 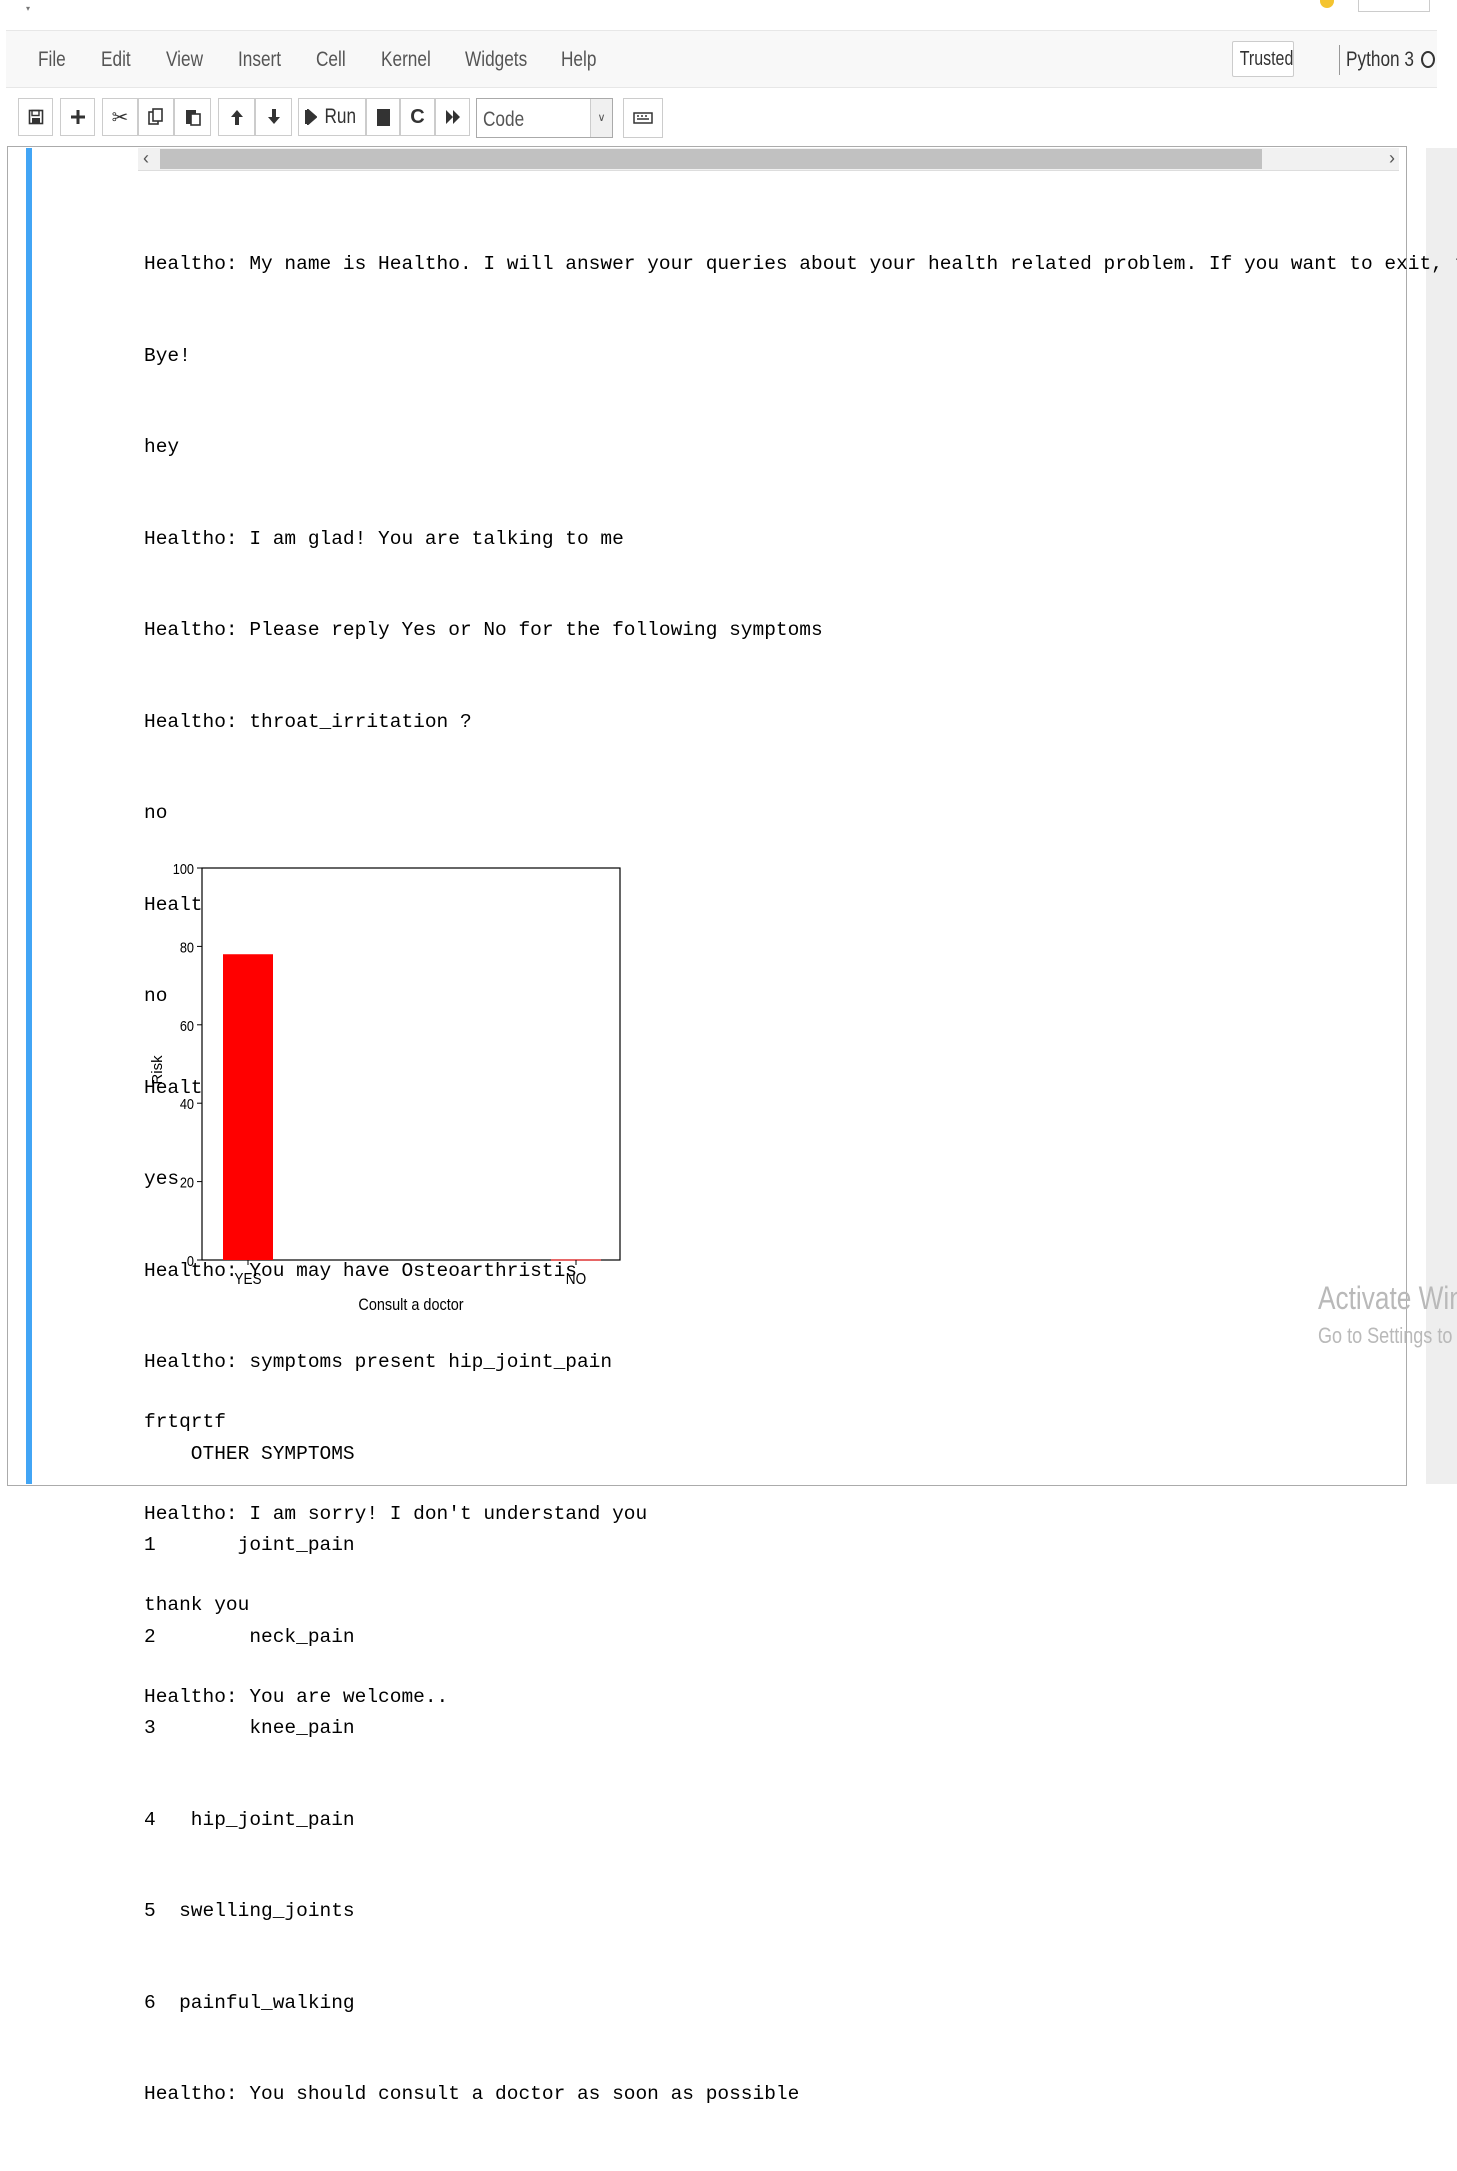 What do you see at coordinates (296, 1696) in the screenshot?
I see `output-line: Healtho: You are welcome..` at bounding box center [296, 1696].